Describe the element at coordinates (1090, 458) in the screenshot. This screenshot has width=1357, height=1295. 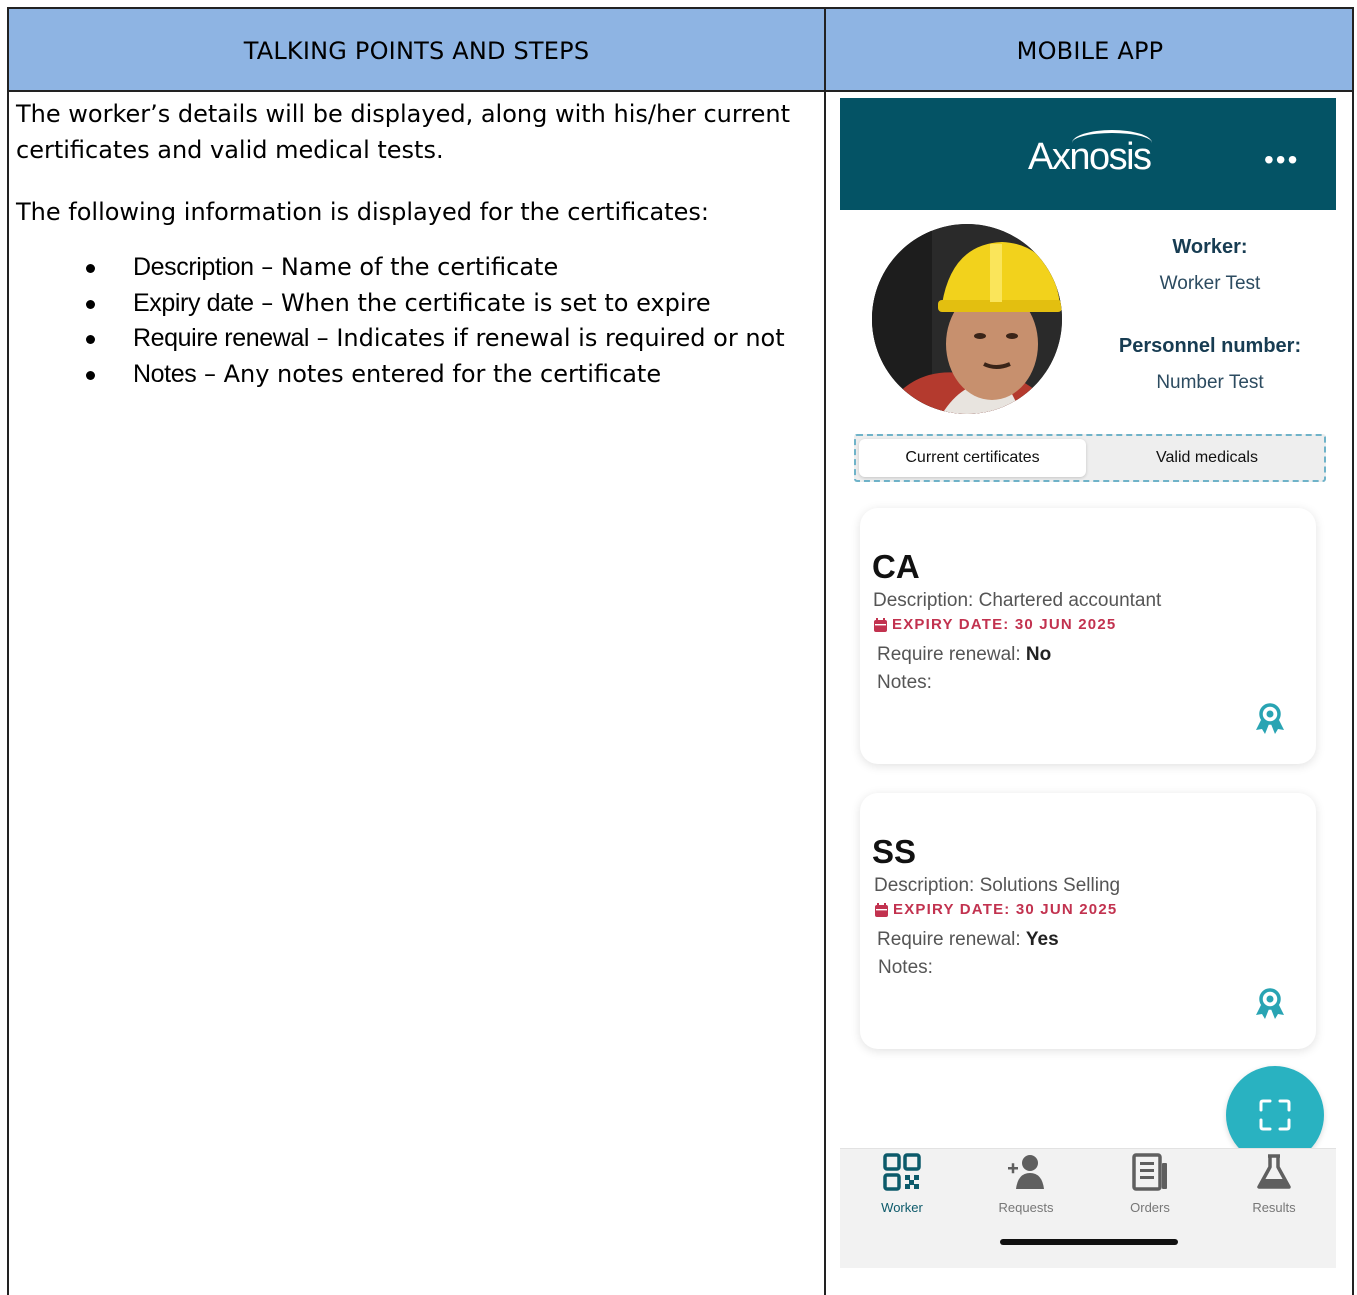
I see `tab-switcher: Current certificates Valid medicals` at that location.